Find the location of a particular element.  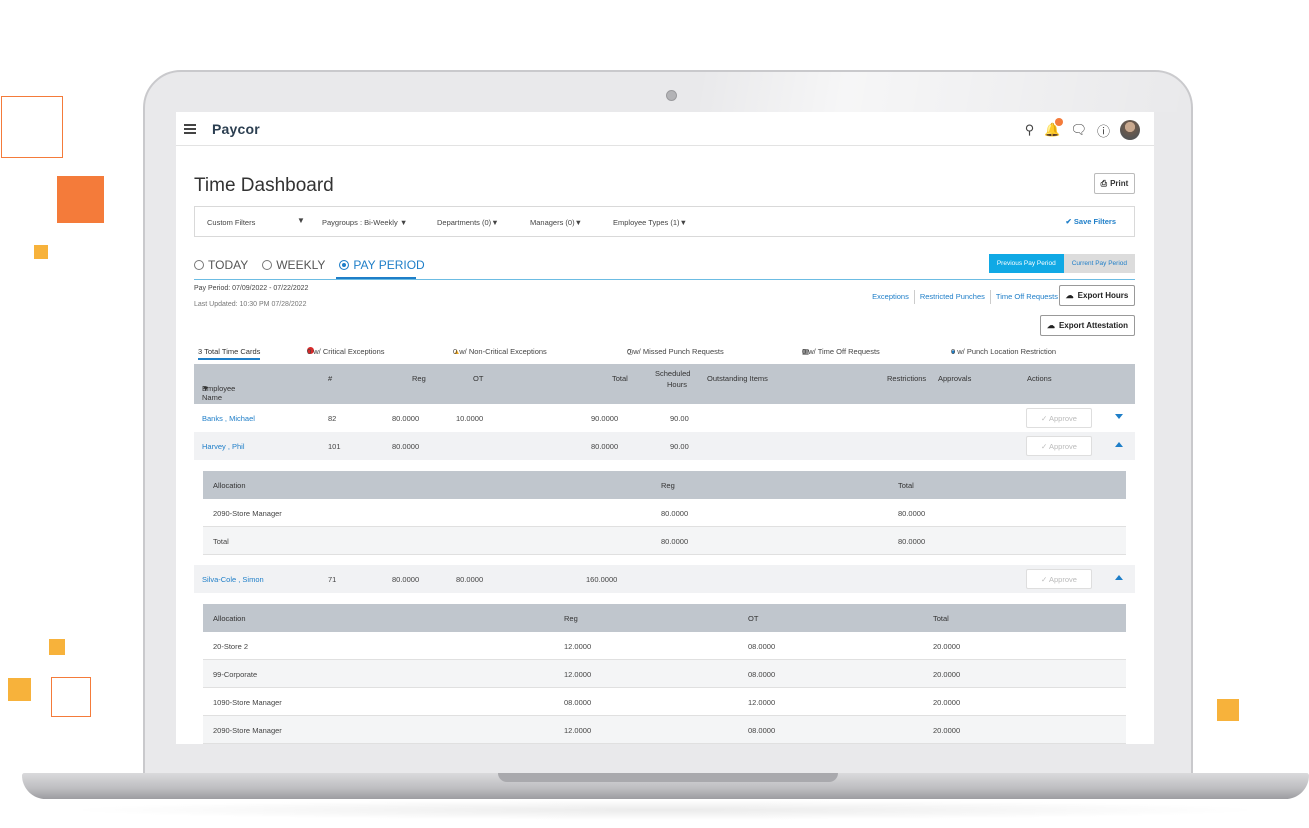

time-off-requests-link: Time Off Requests is located at coordinates (1027, 297).